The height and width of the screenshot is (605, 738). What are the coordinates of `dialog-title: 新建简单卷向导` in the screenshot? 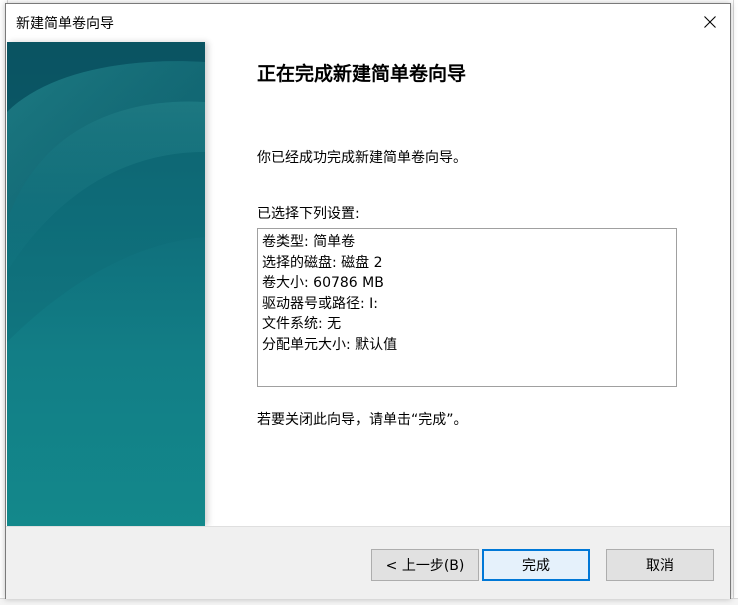 It's located at (65, 24).